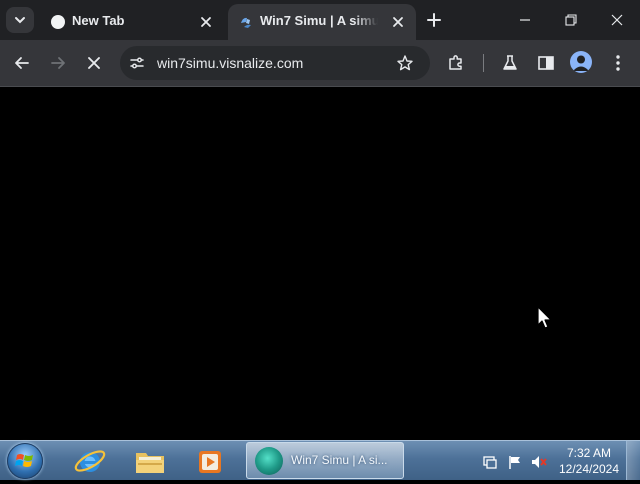 The width and height of the screenshot is (640, 484). I want to click on profile-icon, so click(581, 63).